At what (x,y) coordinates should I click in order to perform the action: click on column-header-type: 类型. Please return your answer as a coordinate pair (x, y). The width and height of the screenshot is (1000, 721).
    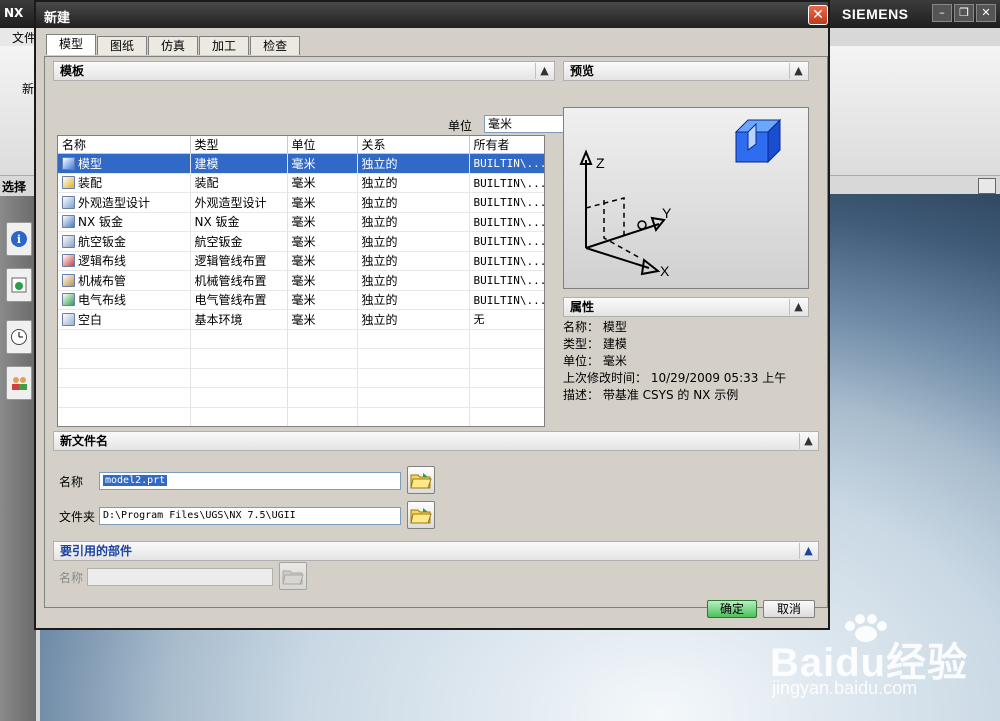
    Looking at the image, I should click on (239, 145).